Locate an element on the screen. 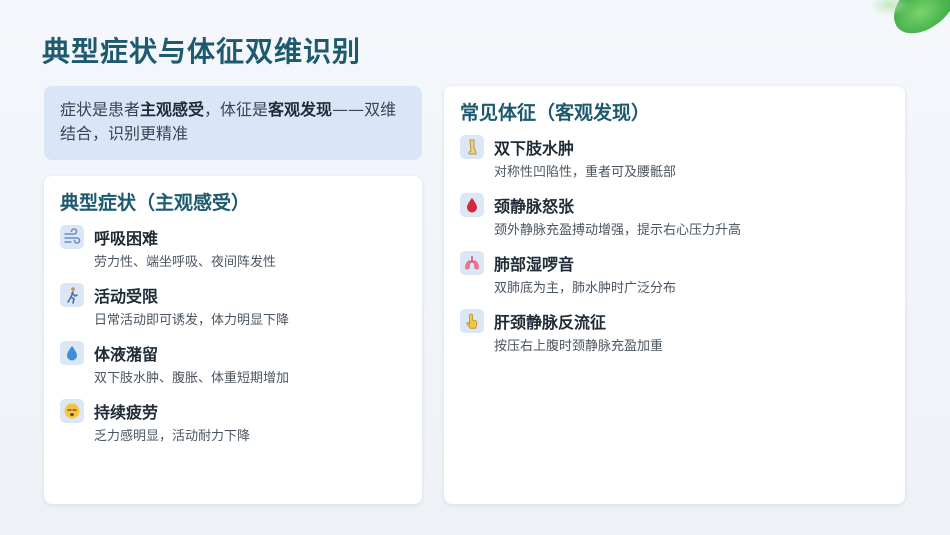 Image resolution: width=950 pixels, height=535 pixels. blood-drop-icon is located at coordinates (472, 205).